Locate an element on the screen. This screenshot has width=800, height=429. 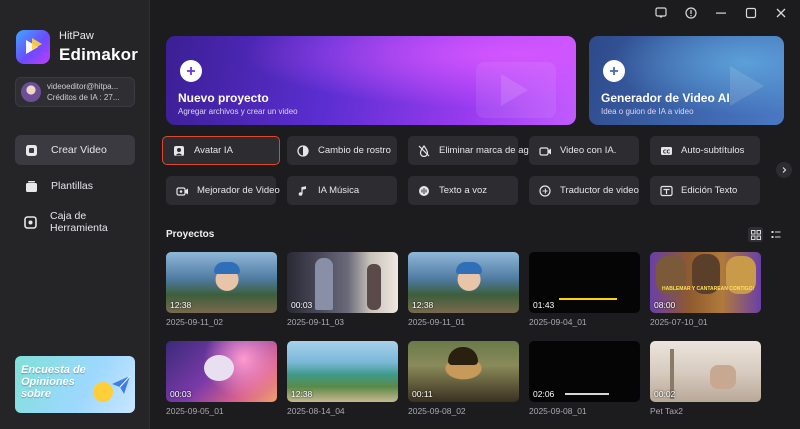
tool-ai-video: Video con IA. is located at coordinates (584, 150).